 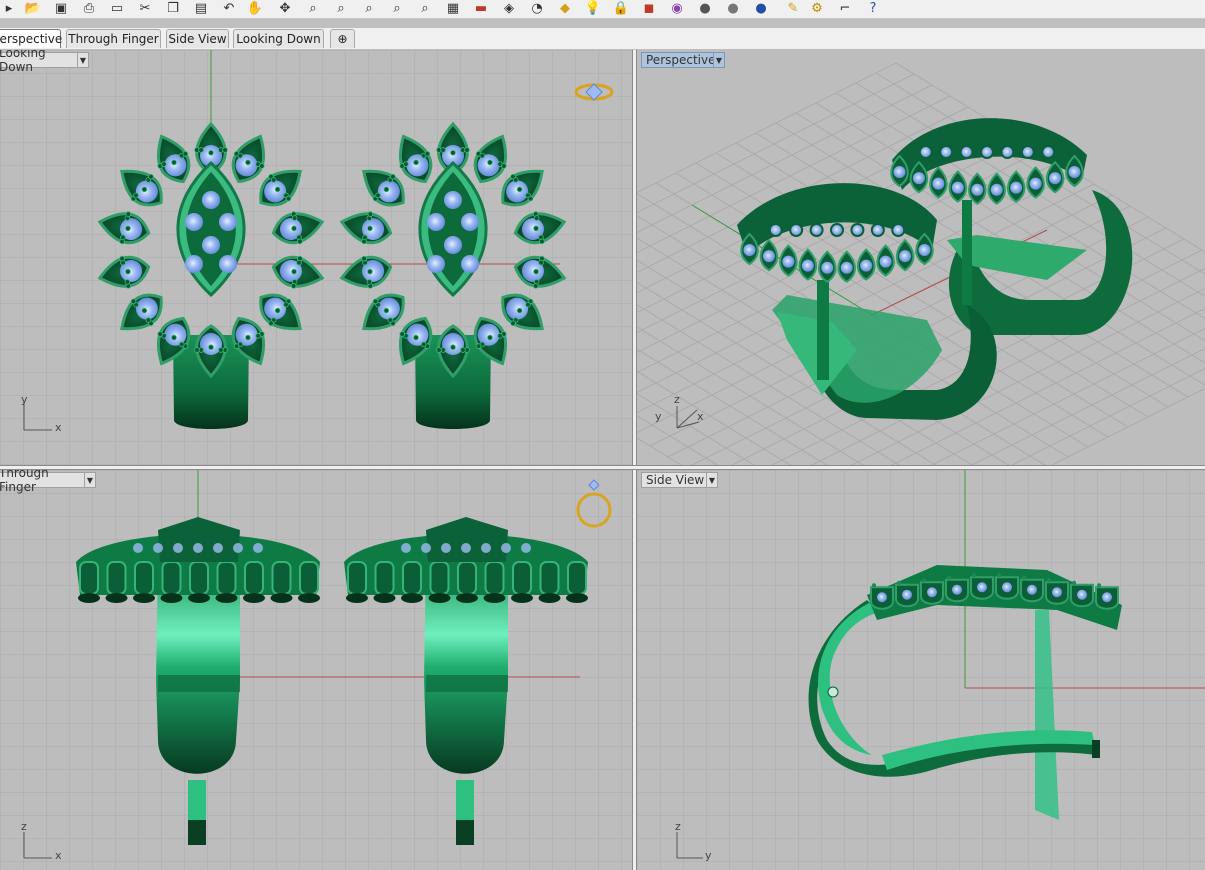 What do you see at coordinates (761, 8) in the screenshot?
I see `environment-sphere-icon: ●` at bounding box center [761, 8].